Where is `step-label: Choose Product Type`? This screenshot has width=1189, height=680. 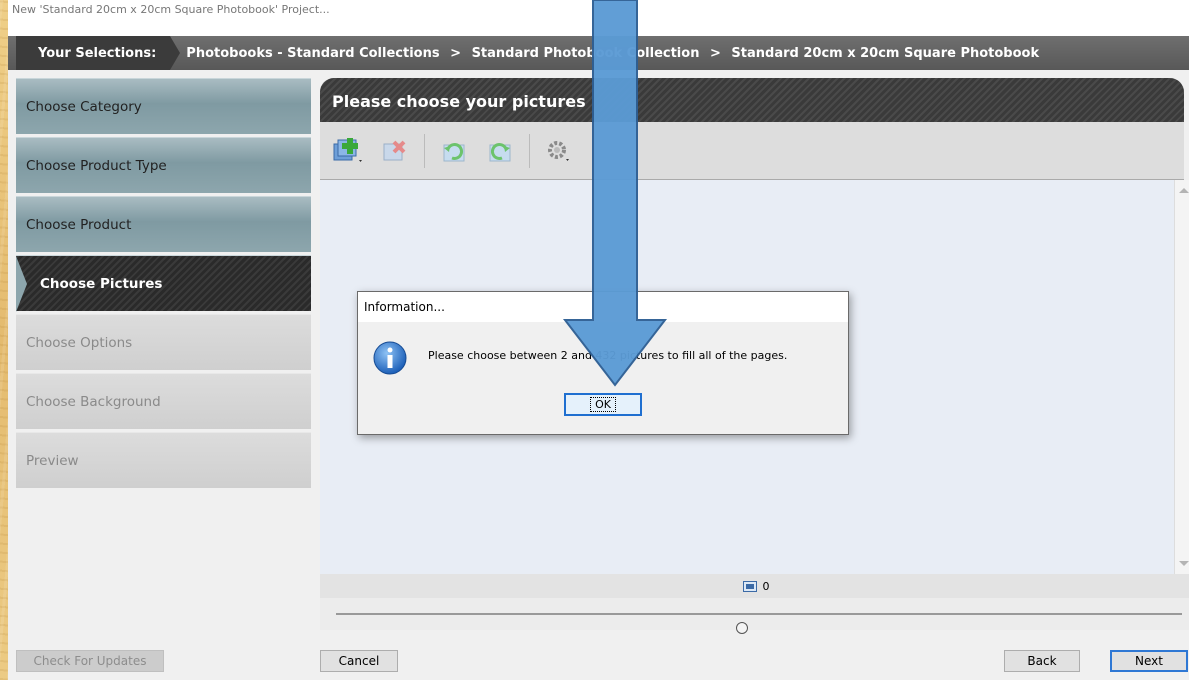 step-label: Choose Product Type is located at coordinates (96, 165).